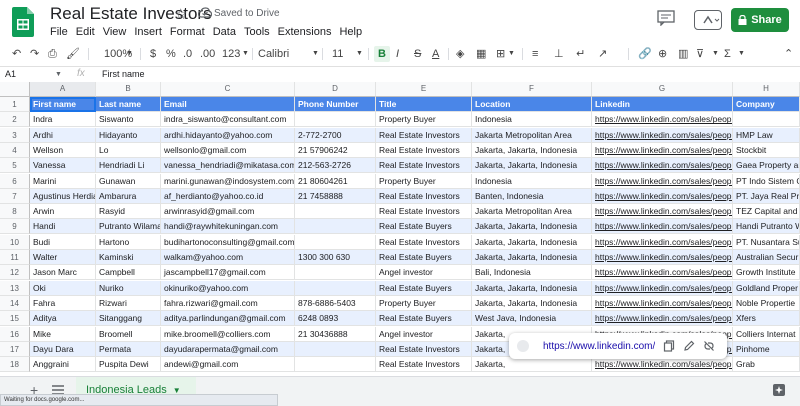 This screenshot has width=800, height=406. What do you see at coordinates (128, 104) in the screenshot?
I see `header-cell: Last name` at bounding box center [128, 104].